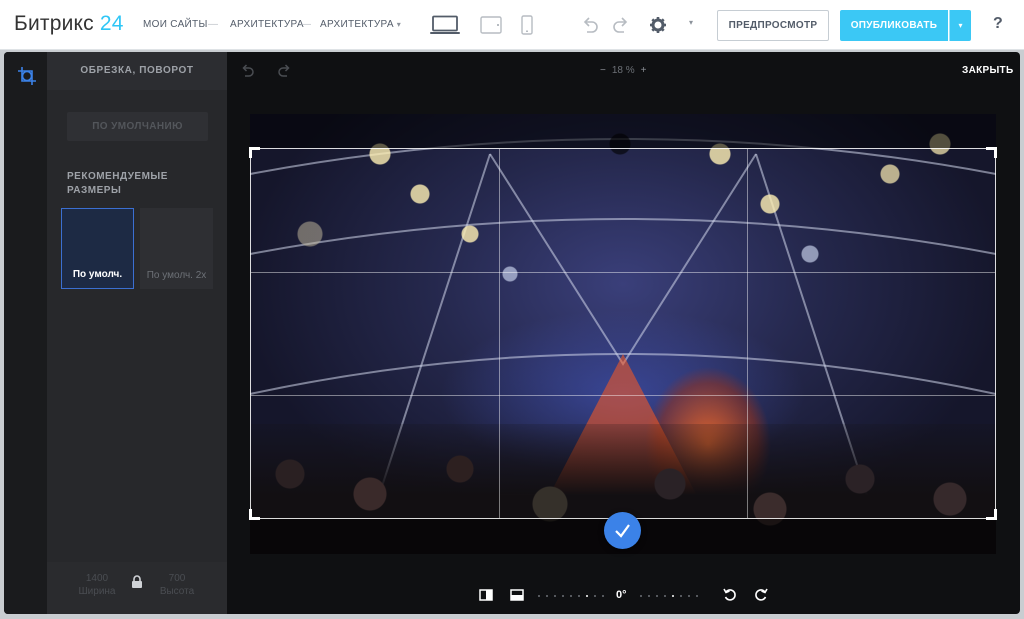  I want to click on phone-icon, so click(527, 25).